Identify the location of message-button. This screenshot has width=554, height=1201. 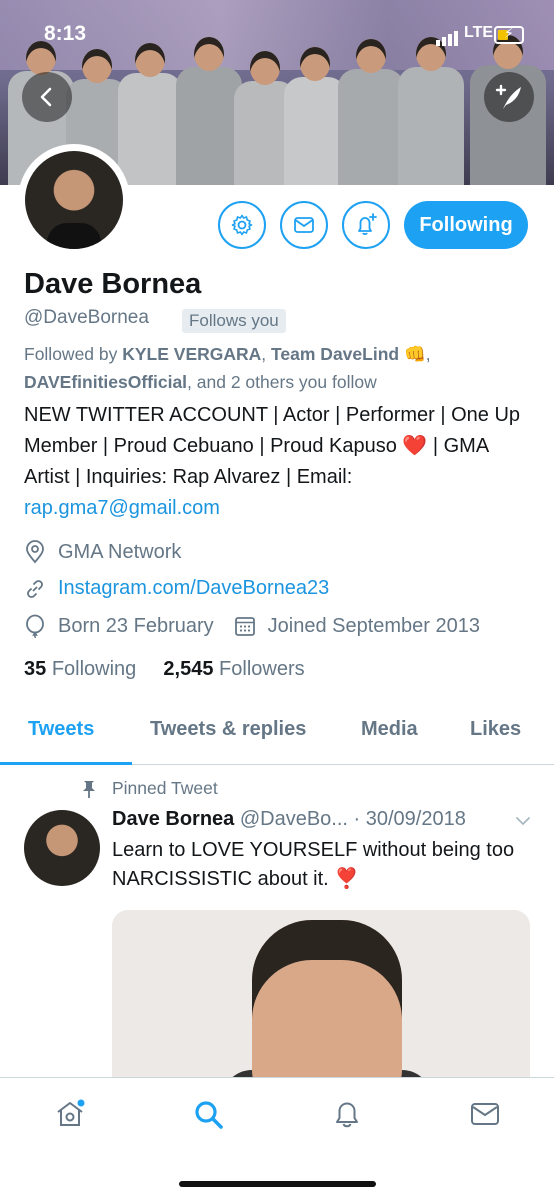
(304, 225).